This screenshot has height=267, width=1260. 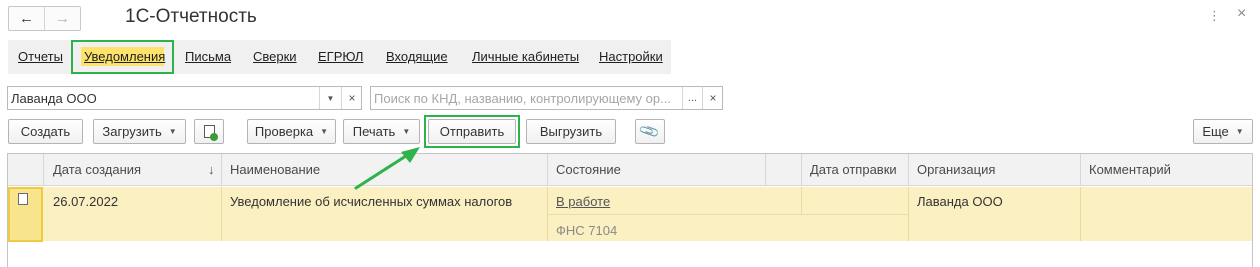 What do you see at coordinates (588, 169) in the screenshot?
I see `column-status: Состояние` at bounding box center [588, 169].